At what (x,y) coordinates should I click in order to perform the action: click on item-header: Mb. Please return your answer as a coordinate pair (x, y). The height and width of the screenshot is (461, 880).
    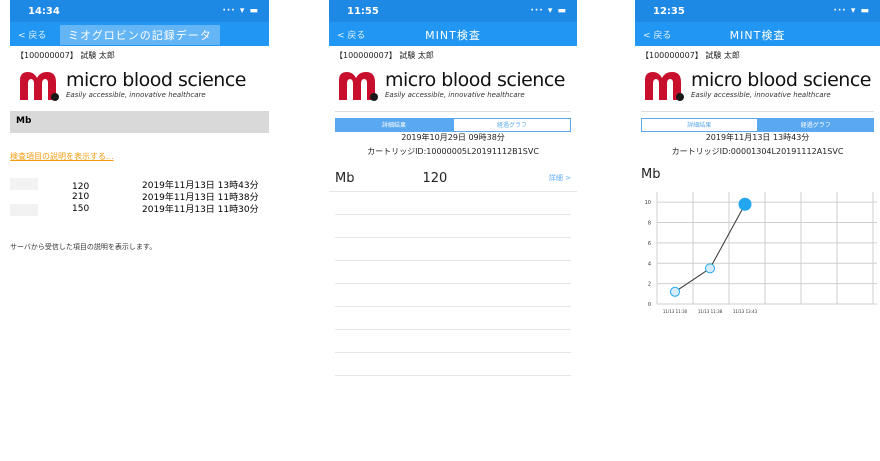
    Looking at the image, I should click on (139, 122).